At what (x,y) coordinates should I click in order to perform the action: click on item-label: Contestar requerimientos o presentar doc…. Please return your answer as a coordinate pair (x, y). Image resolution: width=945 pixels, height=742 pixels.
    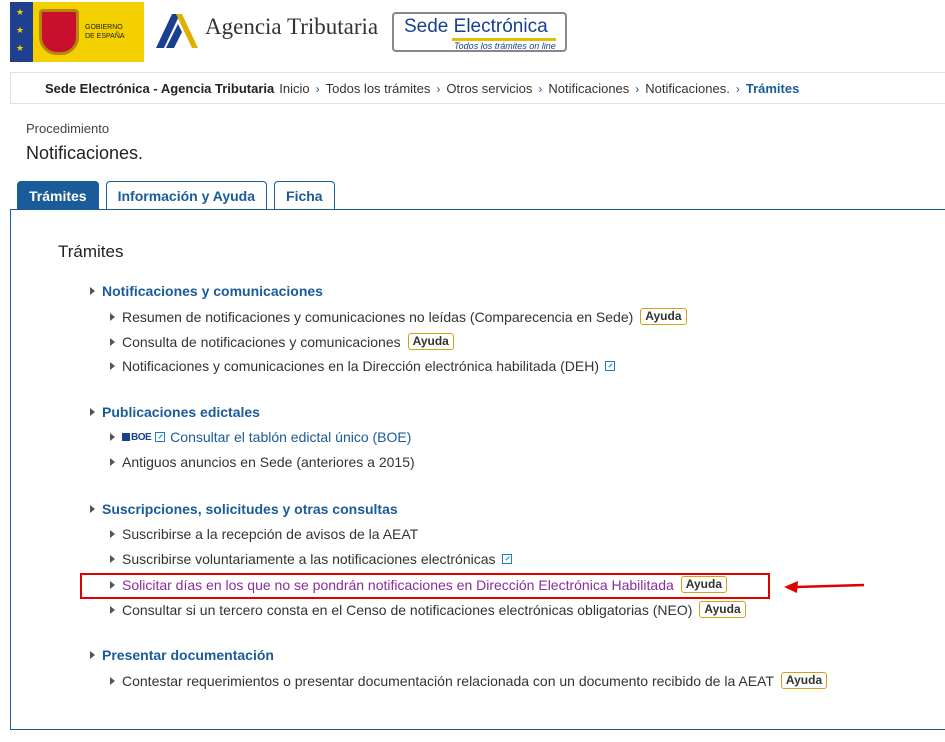
    Looking at the image, I should click on (448, 680).